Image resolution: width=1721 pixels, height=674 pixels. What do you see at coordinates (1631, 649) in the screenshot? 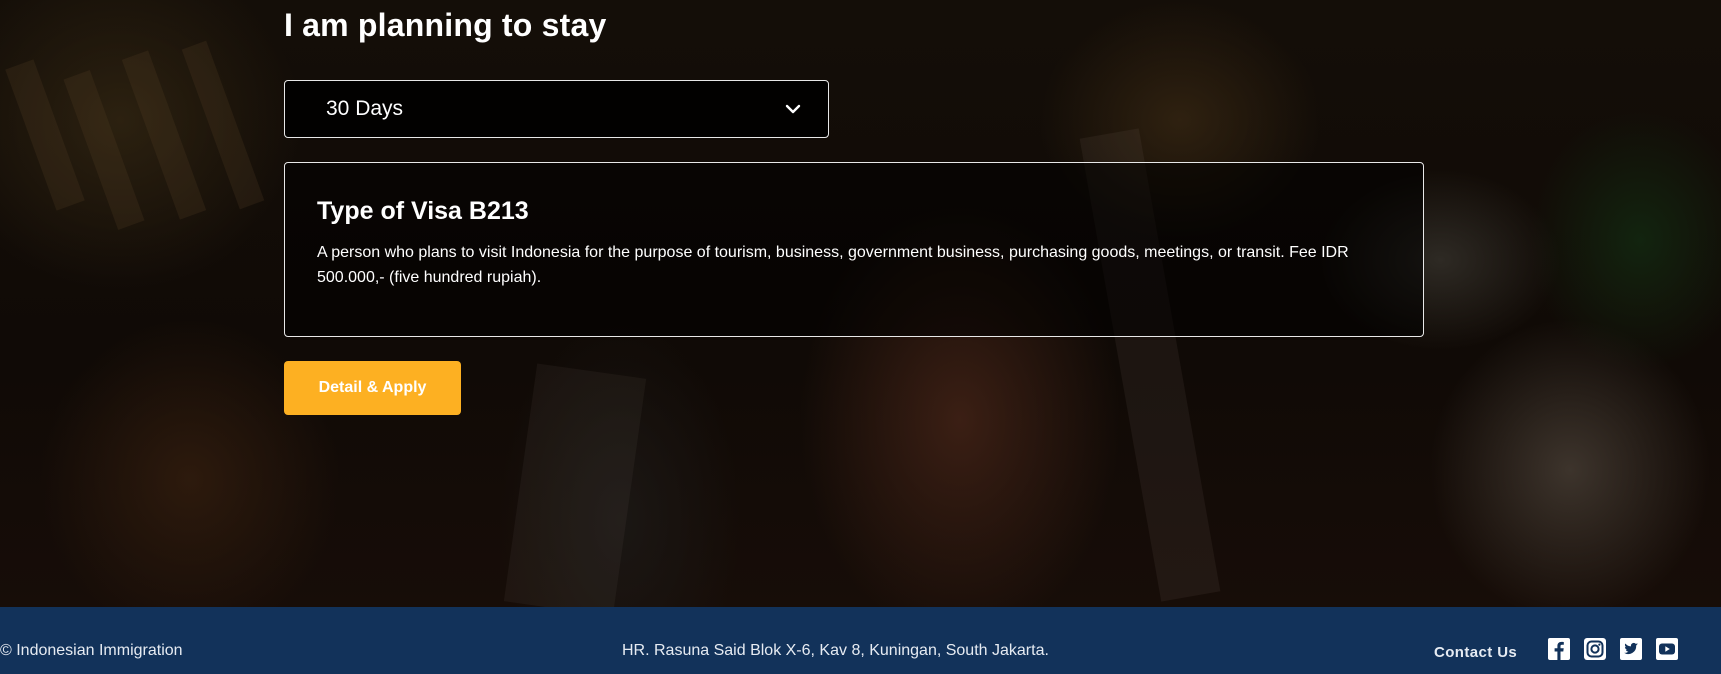
I see `twitter-icon` at bounding box center [1631, 649].